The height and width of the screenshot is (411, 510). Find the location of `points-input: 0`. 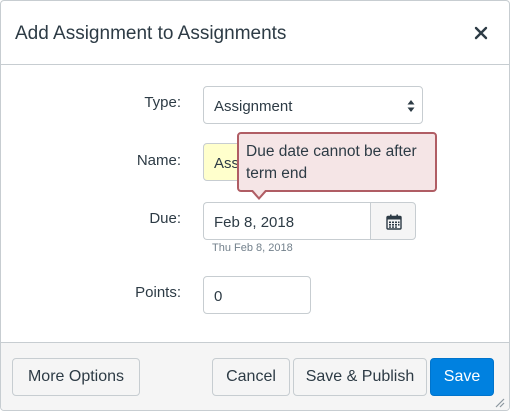

points-input: 0 is located at coordinates (257, 295).